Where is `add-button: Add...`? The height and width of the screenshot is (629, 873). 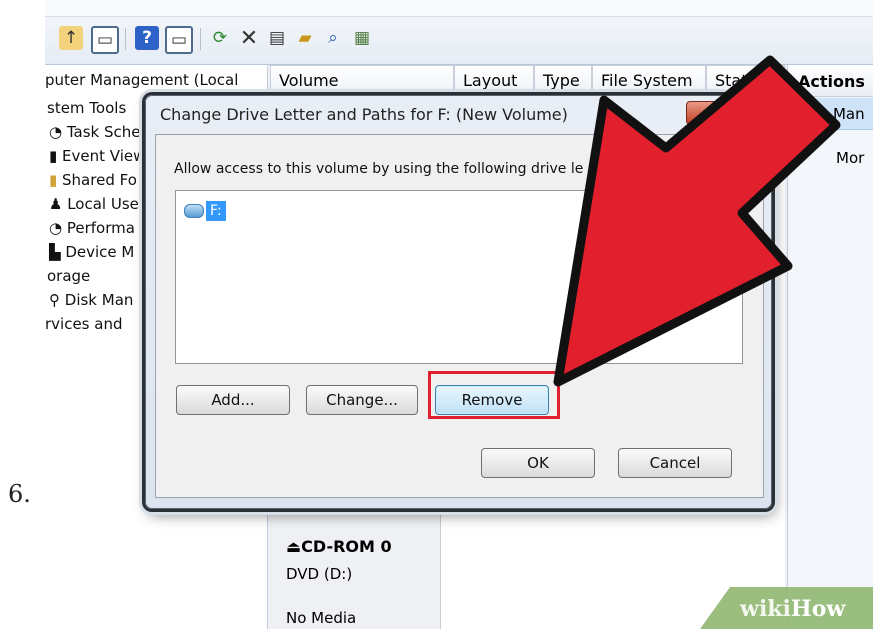 add-button: Add... is located at coordinates (233, 400).